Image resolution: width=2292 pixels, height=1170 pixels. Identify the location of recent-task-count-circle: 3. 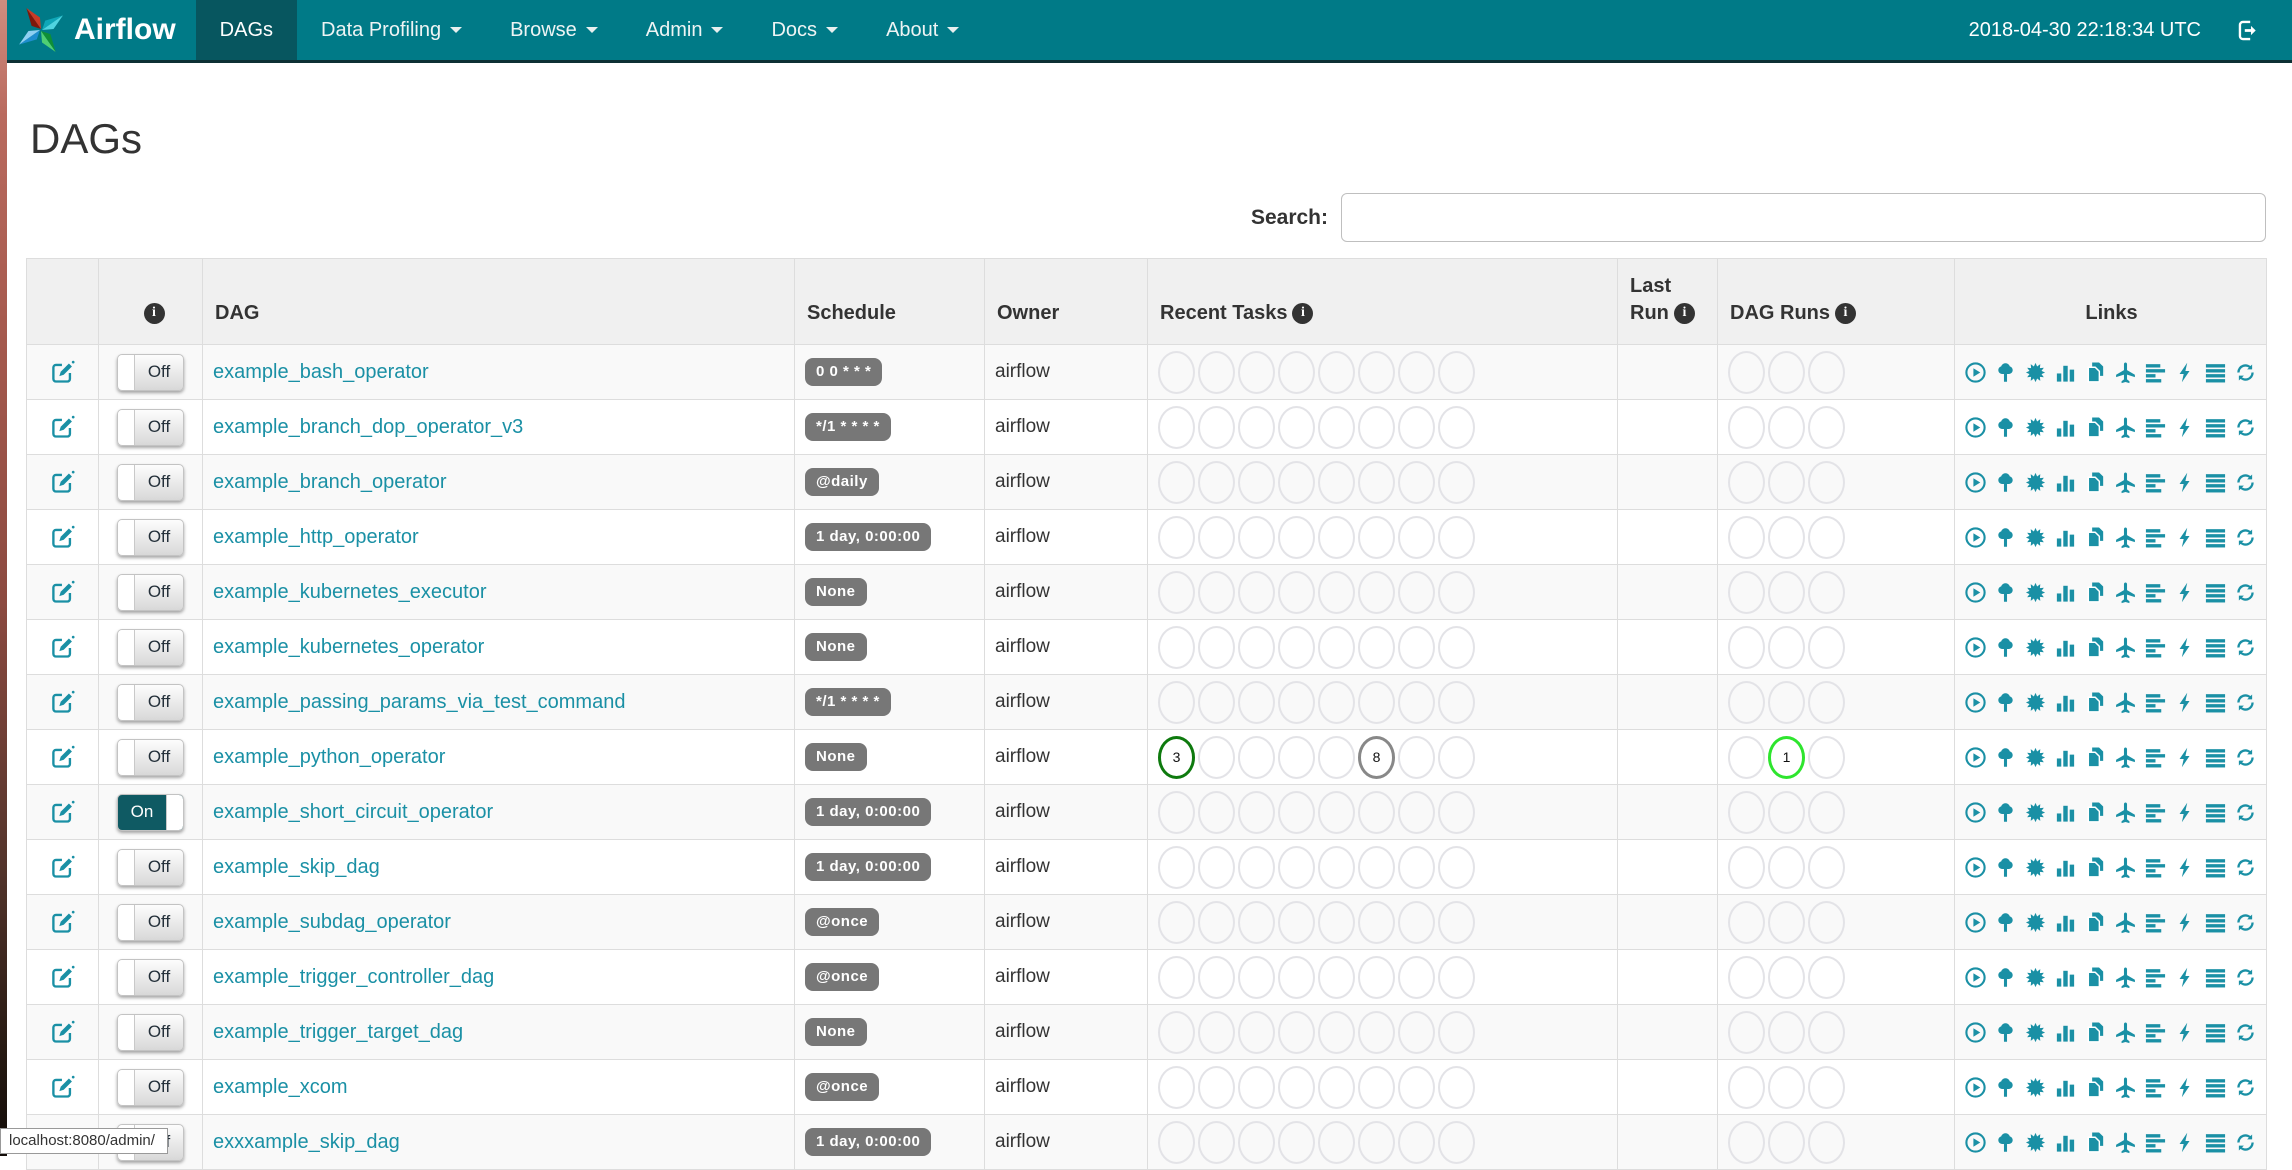
(1176, 757).